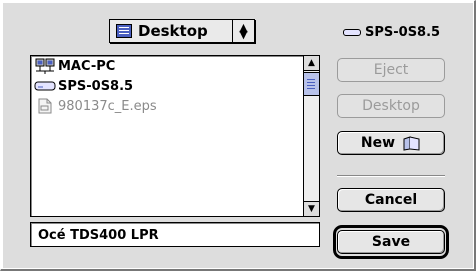 Image resolution: width=476 pixels, height=271 pixels. What do you see at coordinates (311, 63) in the screenshot?
I see `scroll-up-arrow-icon: ▲` at bounding box center [311, 63].